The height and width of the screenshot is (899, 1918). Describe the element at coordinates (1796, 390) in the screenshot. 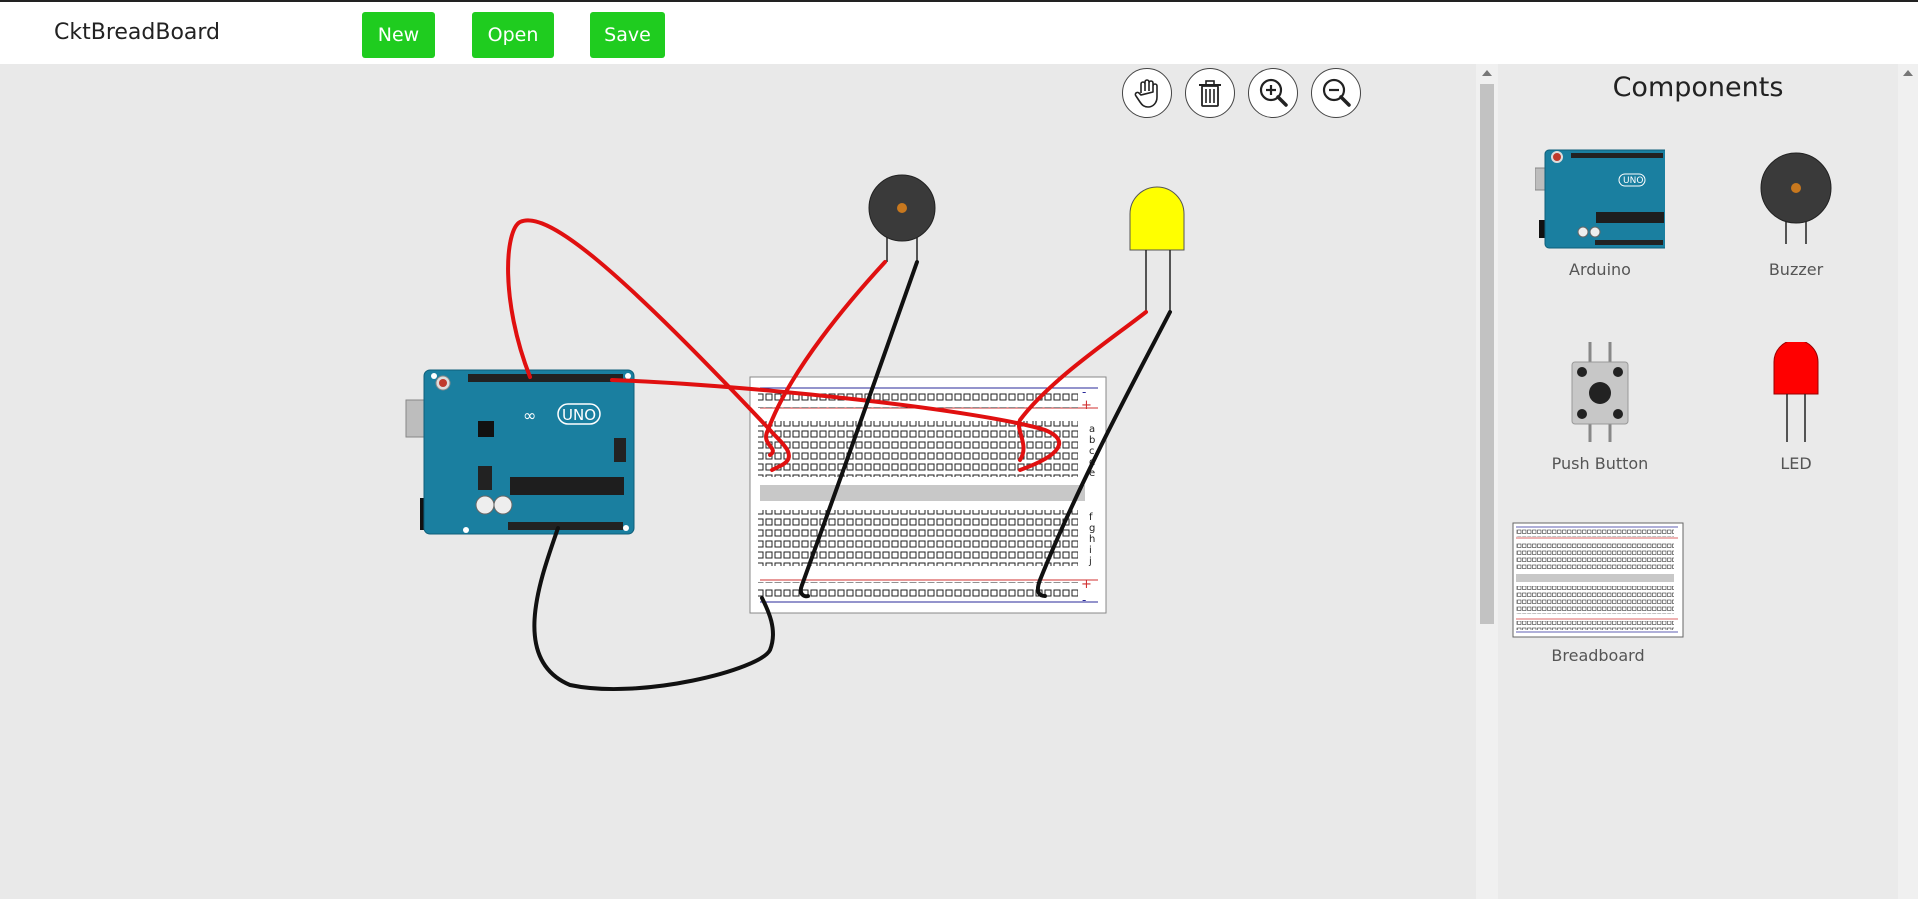

I see `led-thumbnail-icon` at that location.